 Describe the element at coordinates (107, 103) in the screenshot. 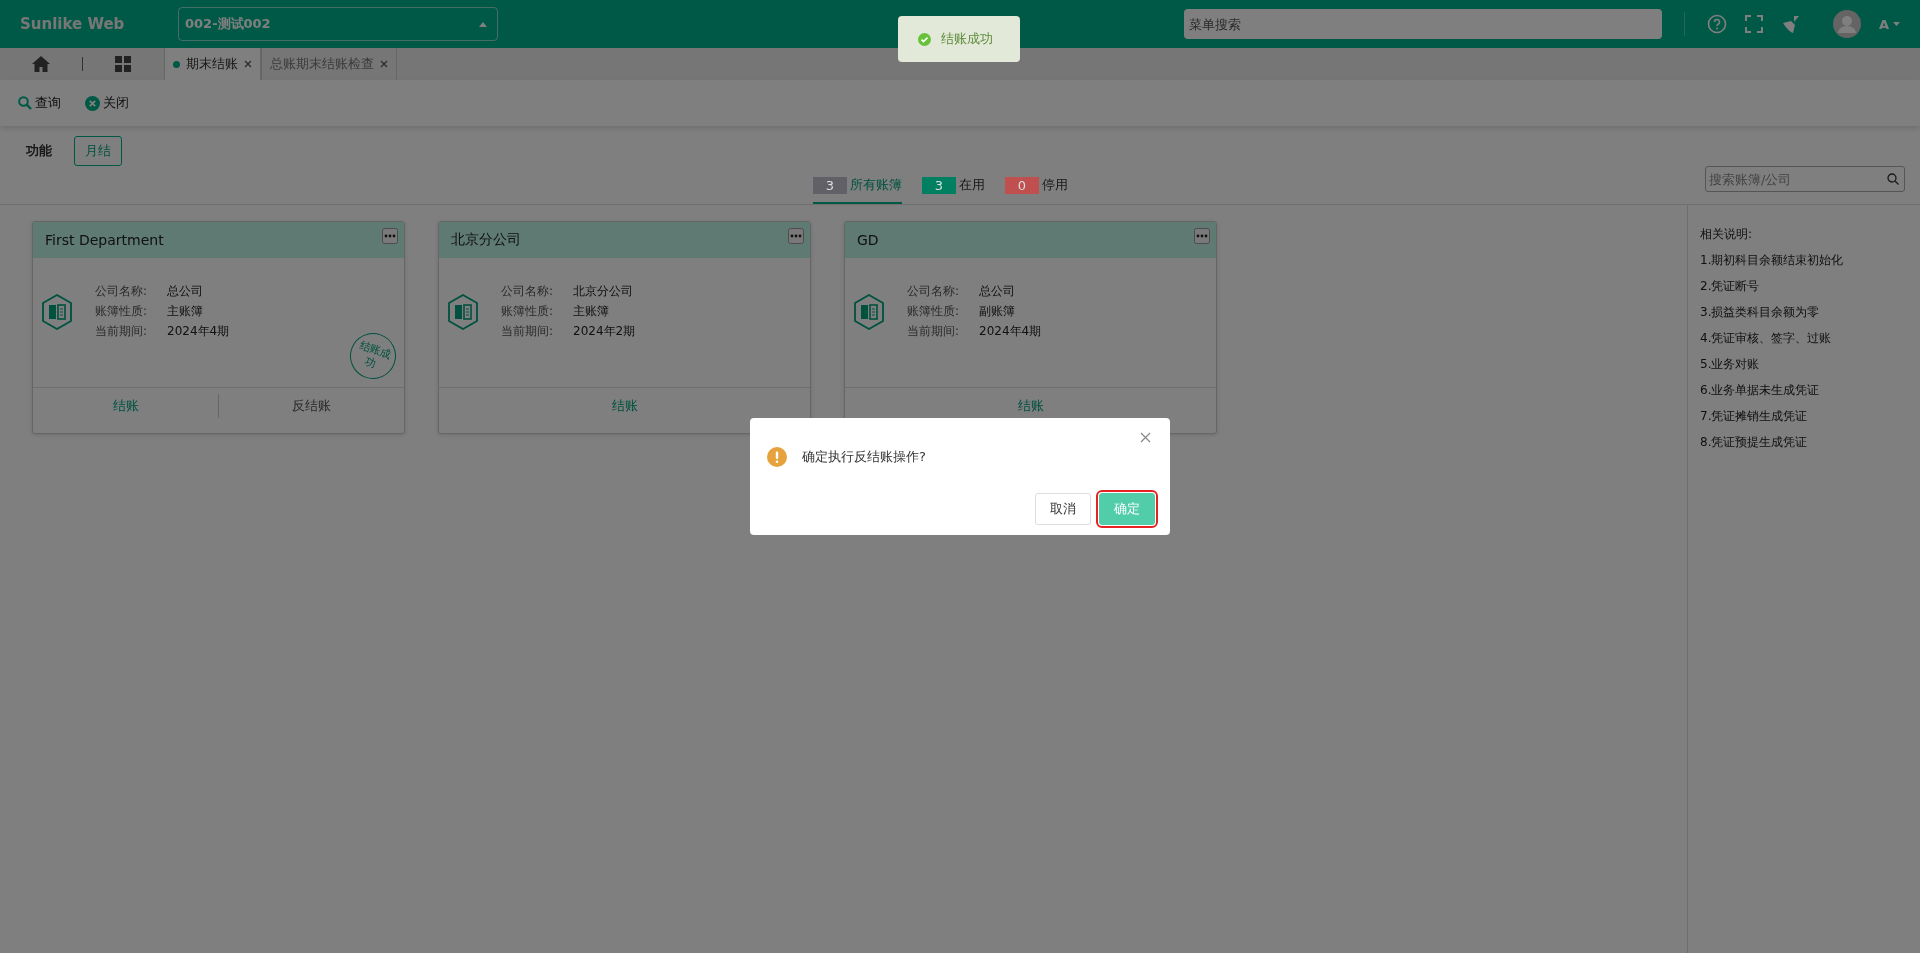

I see `close-button: 关闭` at that location.